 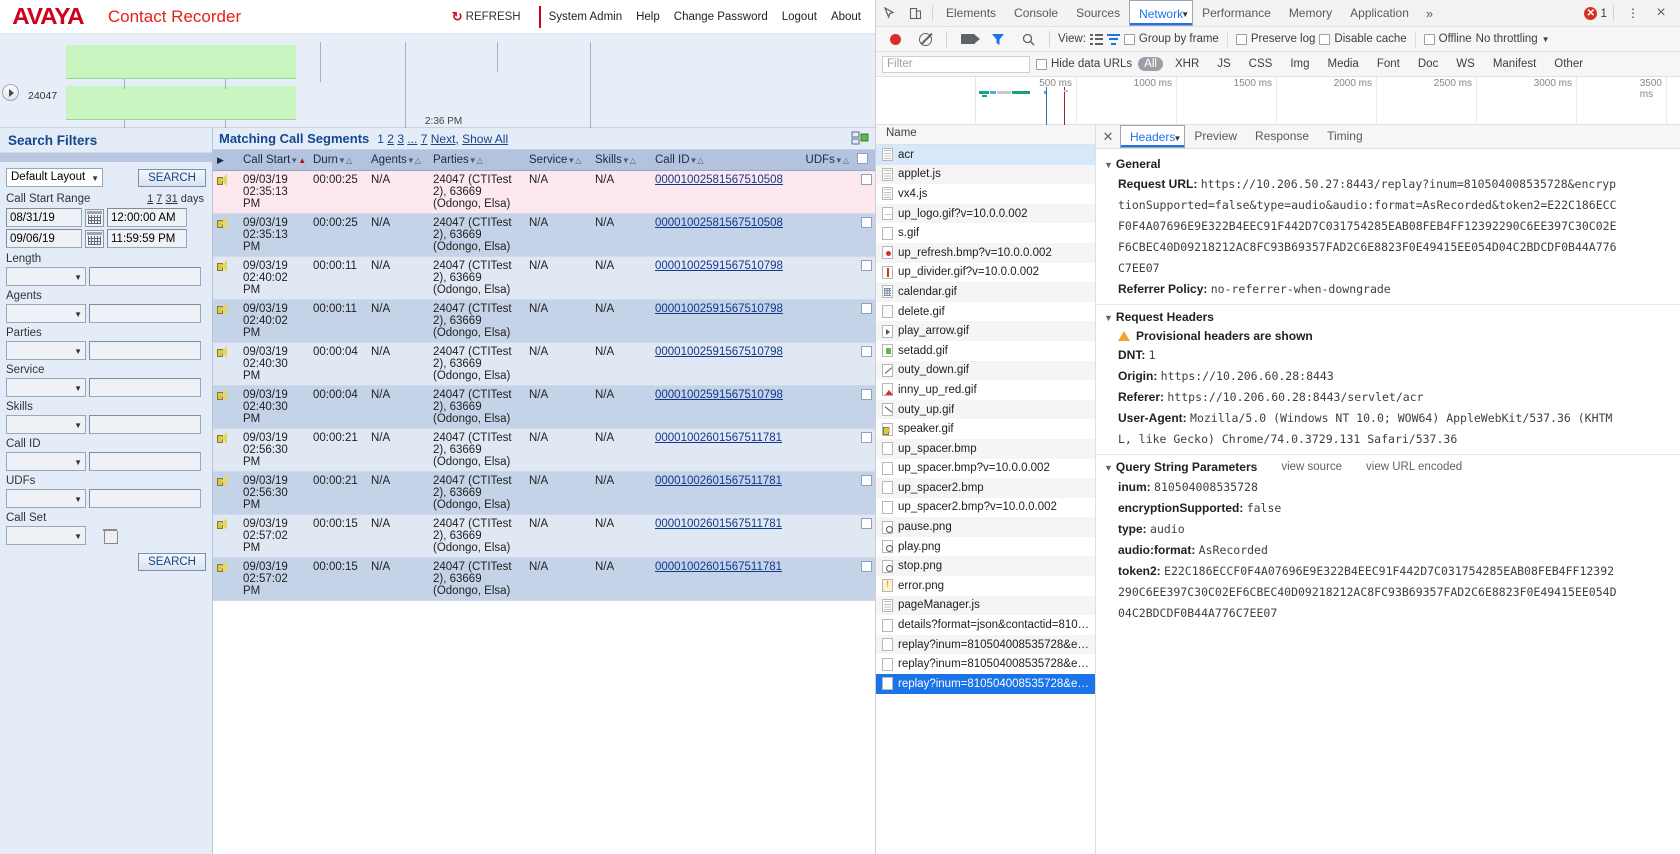 I want to click on cell-call-id: 00001002601567511781, so click(x=721, y=493).